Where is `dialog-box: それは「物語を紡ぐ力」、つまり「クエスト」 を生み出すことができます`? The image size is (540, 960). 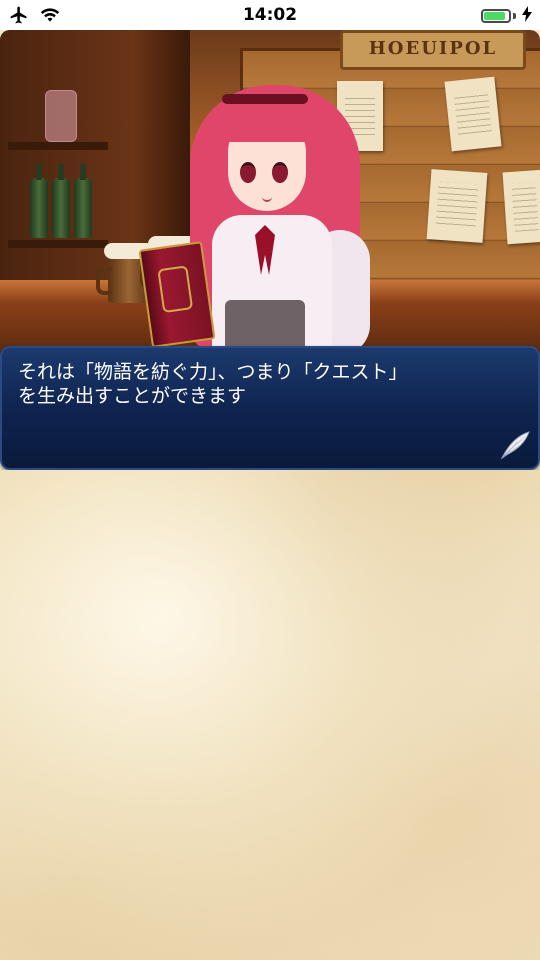 dialog-box: それは「物語を紡ぐ力」、つまり「クエスト」 を生み出すことができます is located at coordinates (270, 408).